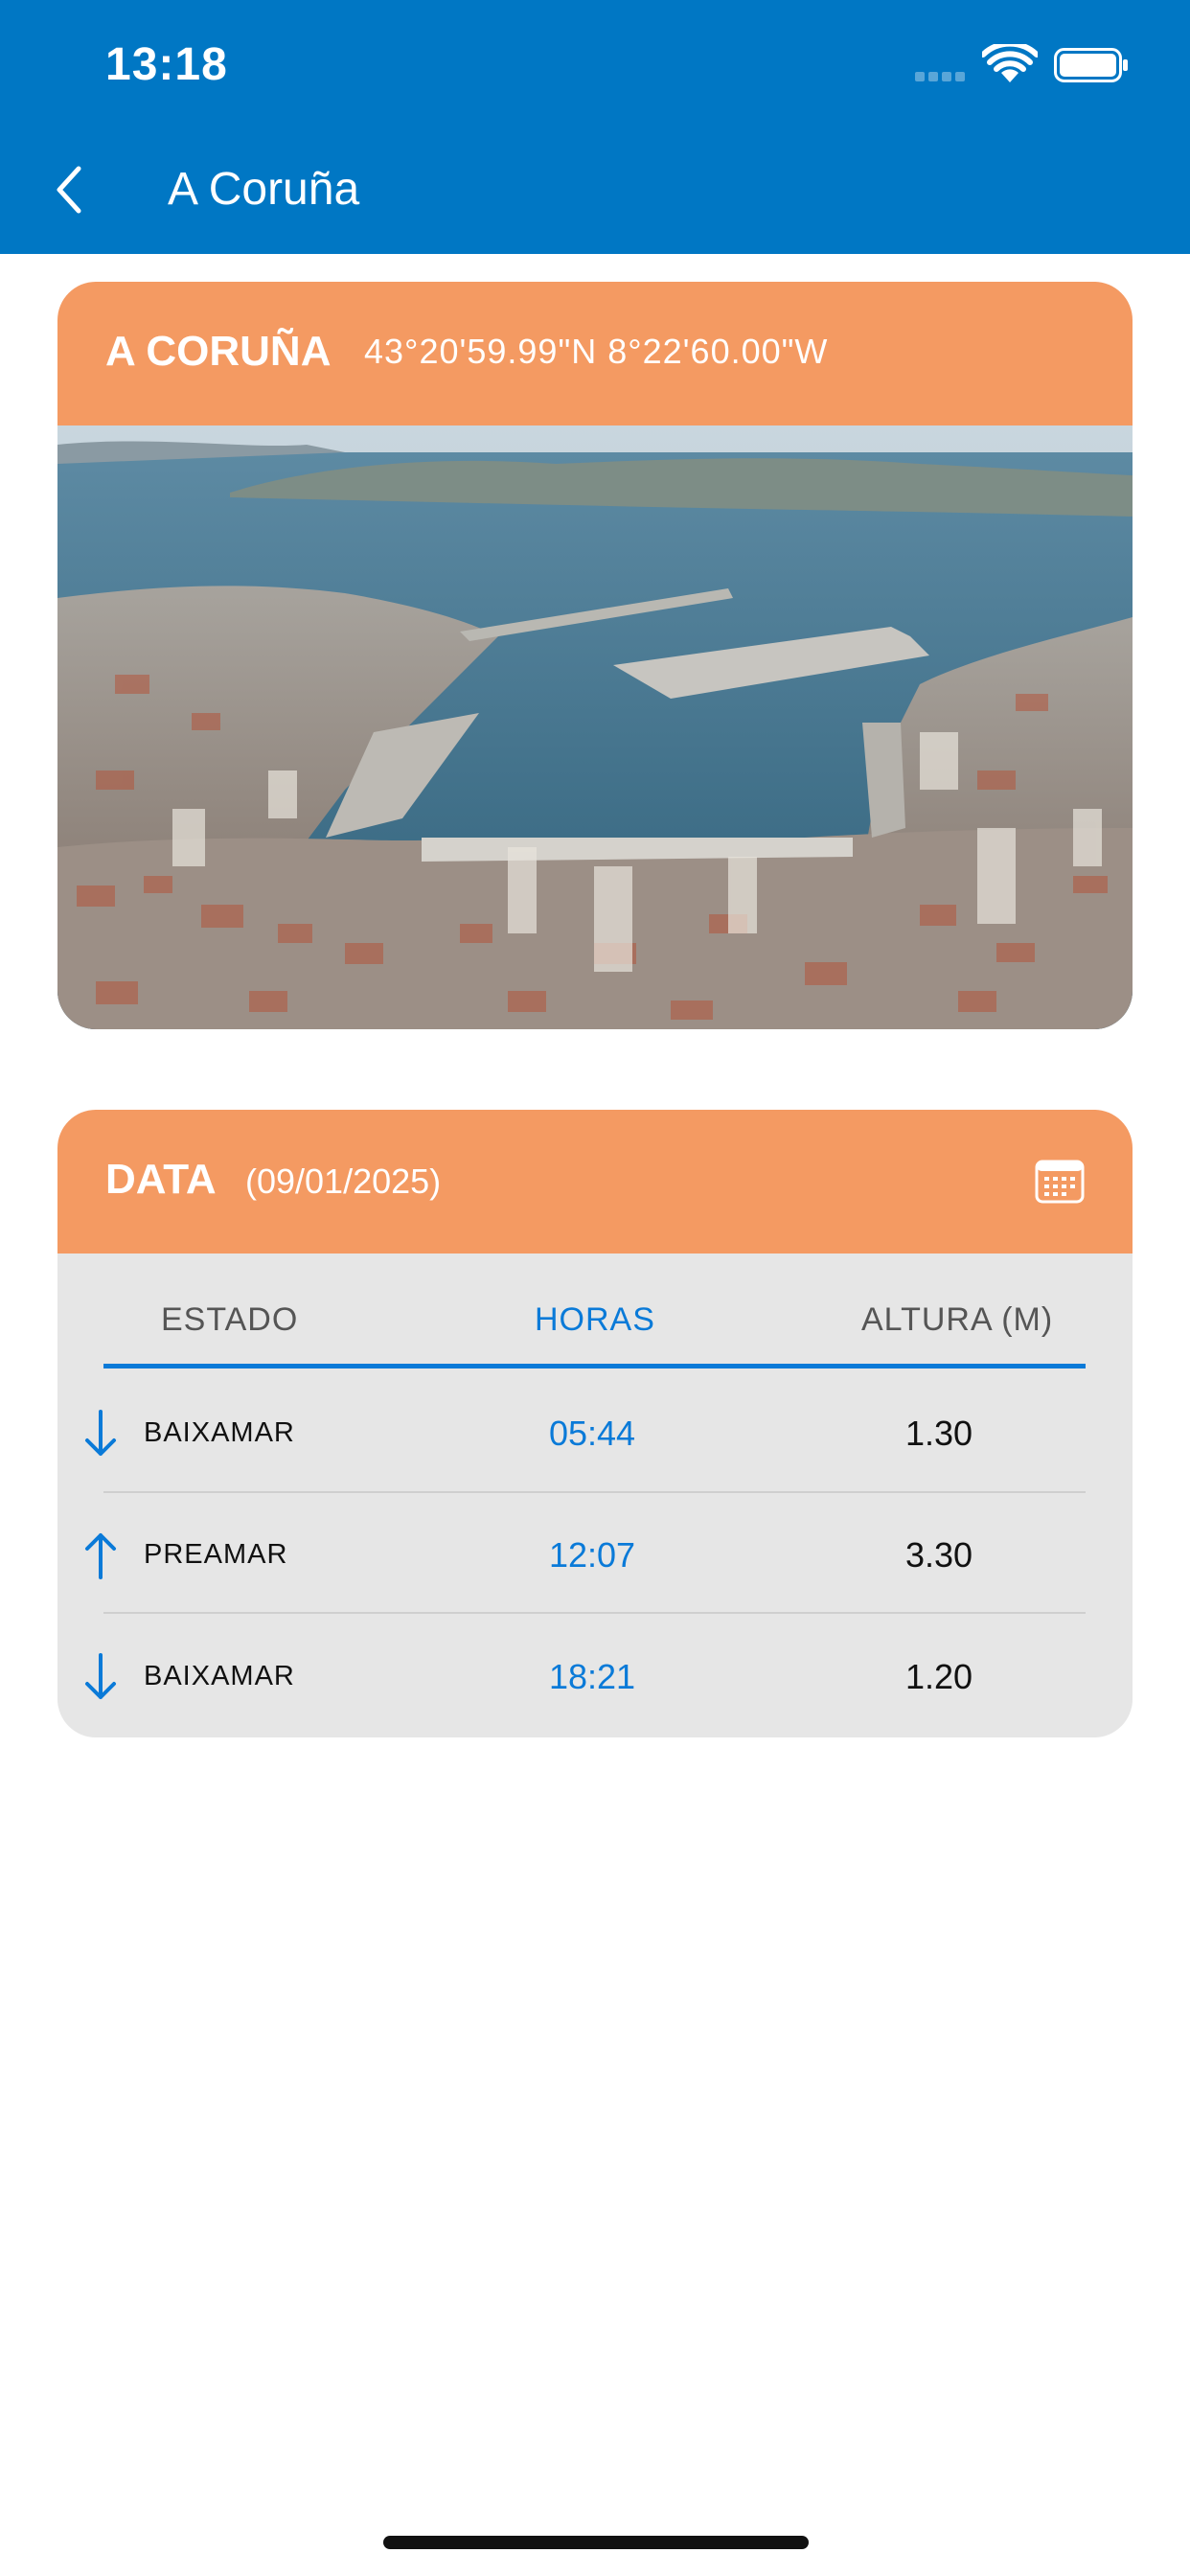  I want to click on tide-header: DATA (09/01/2025), so click(595, 1182).